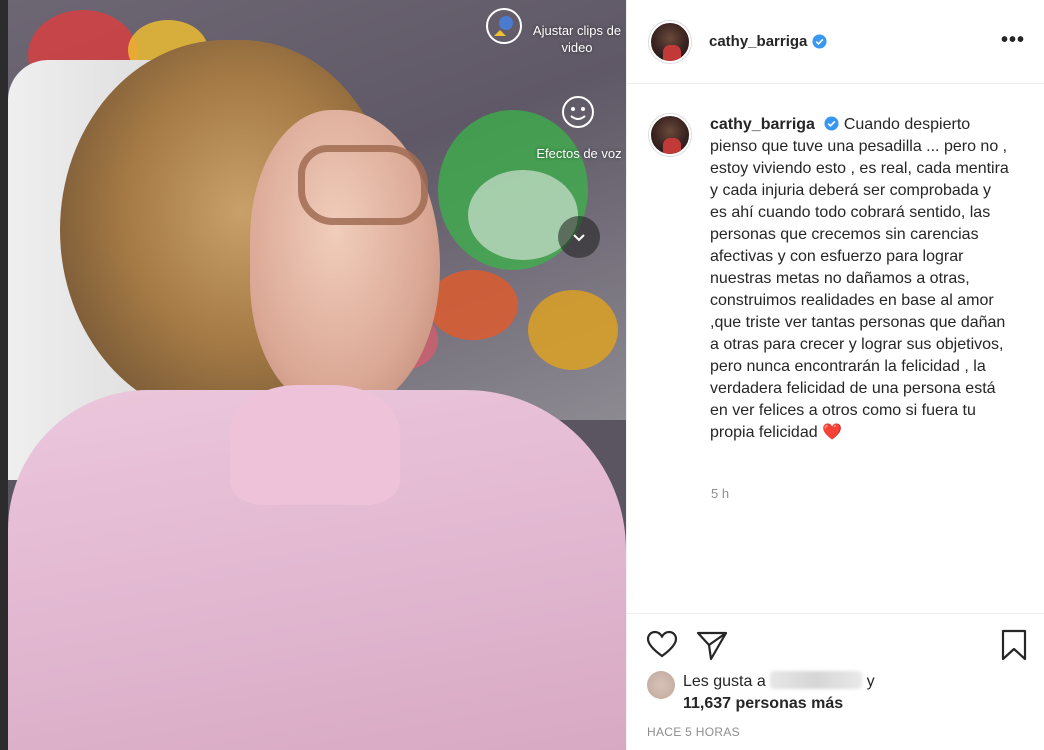  Describe the element at coordinates (670, 41) in the screenshot. I see `avatar` at that location.